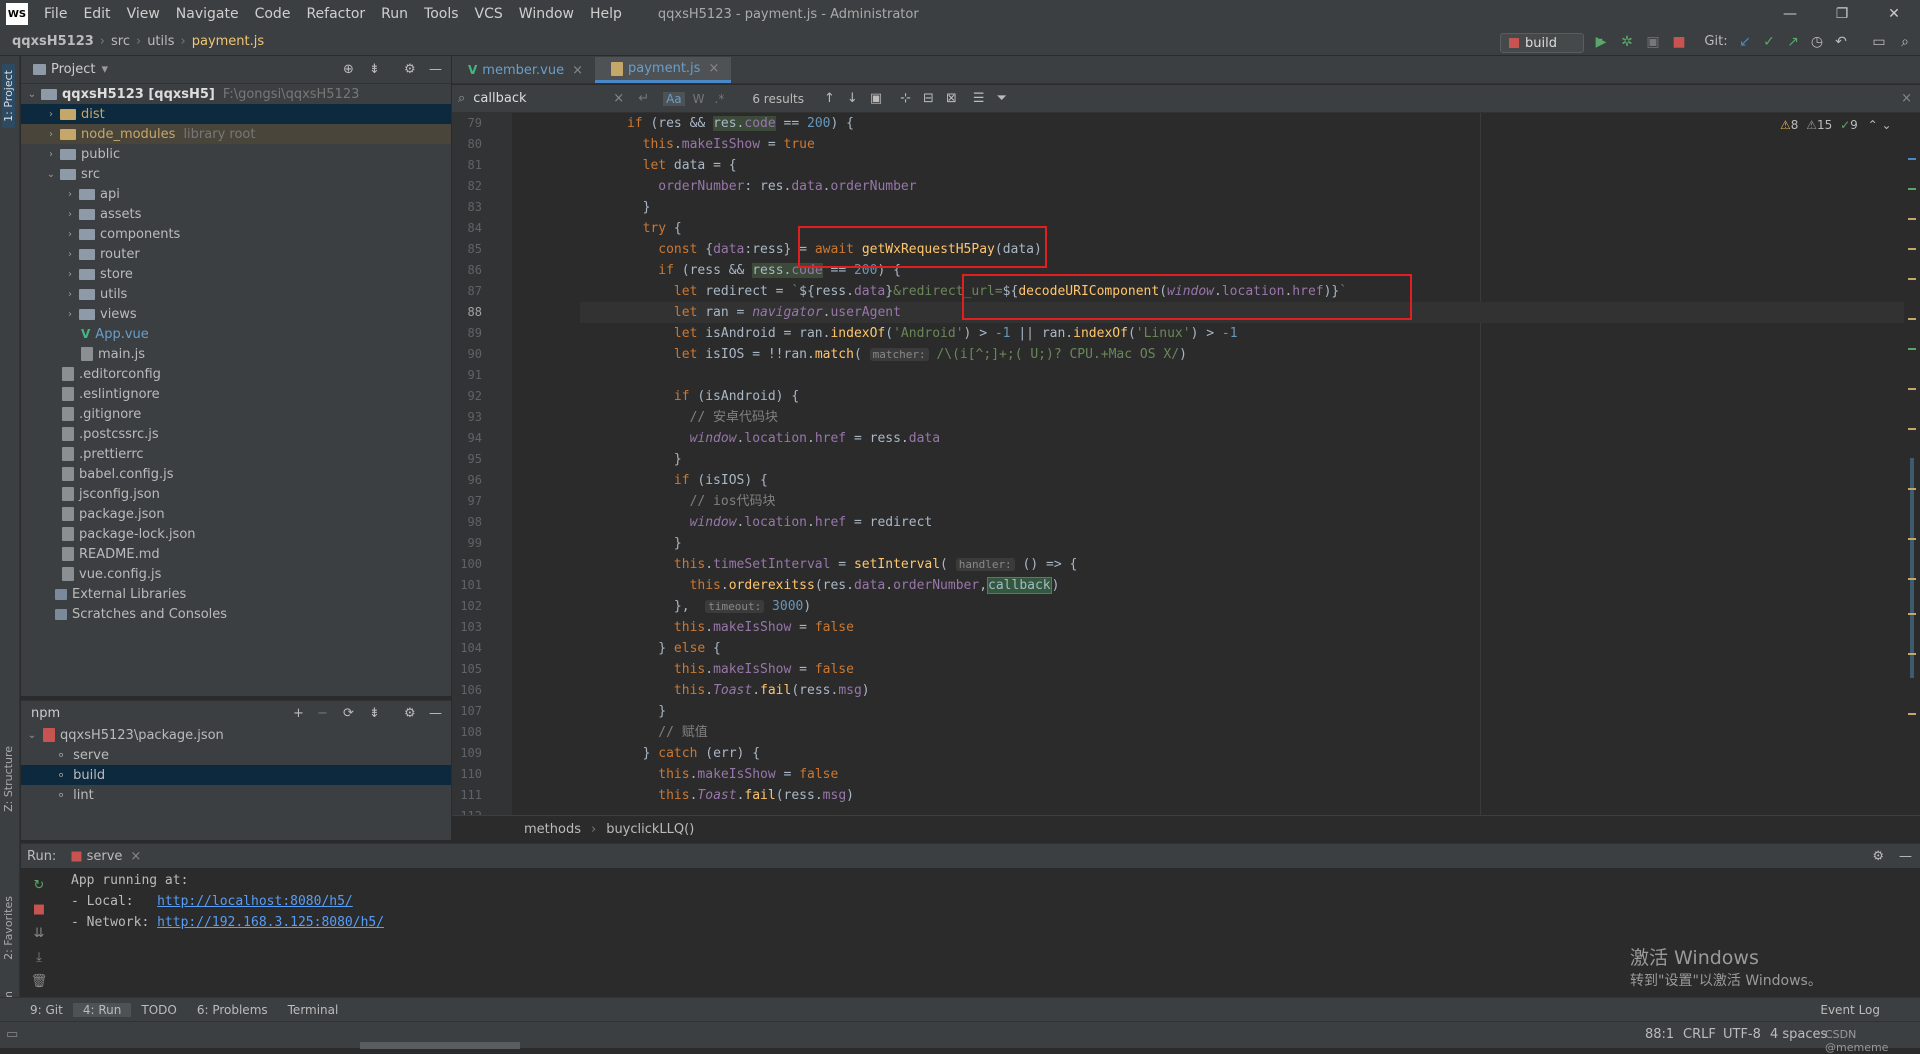  What do you see at coordinates (1906, 98) in the screenshot?
I see `close-find-icon: ×` at bounding box center [1906, 98].